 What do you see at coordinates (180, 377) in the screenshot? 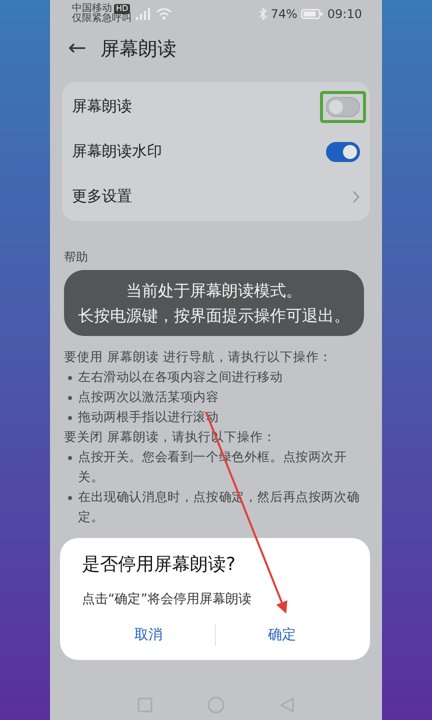
I see `help-text: 左右滑动以在各项内容之间进行移动` at bounding box center [180, 377].